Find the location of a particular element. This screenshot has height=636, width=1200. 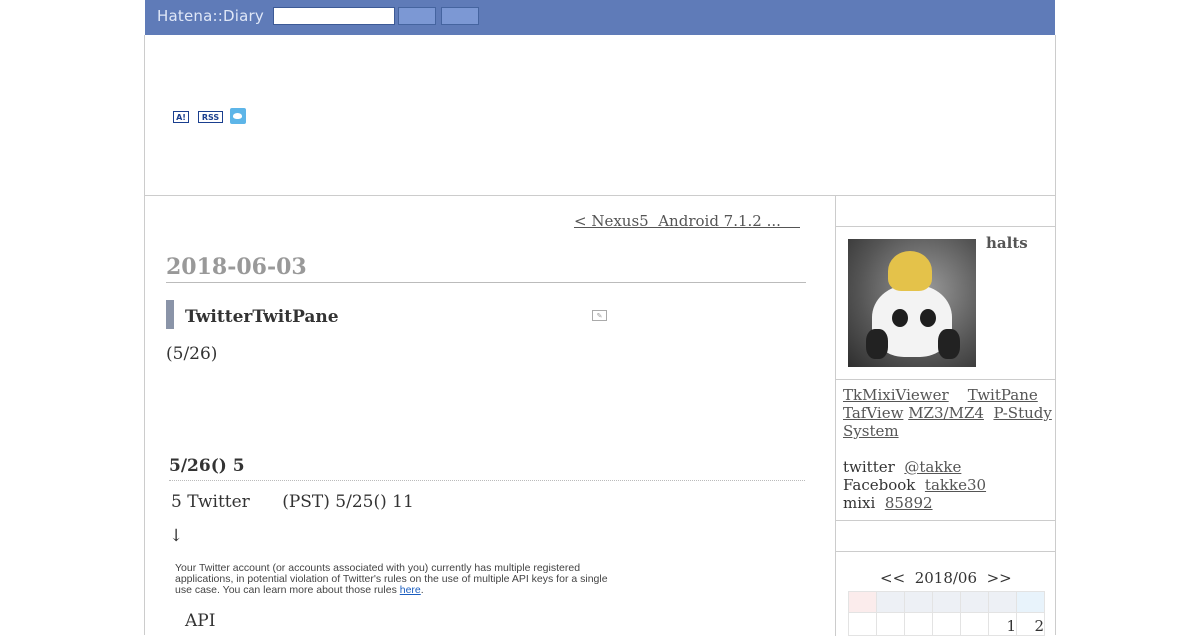

twitter-line: twitter @takke is located at coordinates (902, 467).